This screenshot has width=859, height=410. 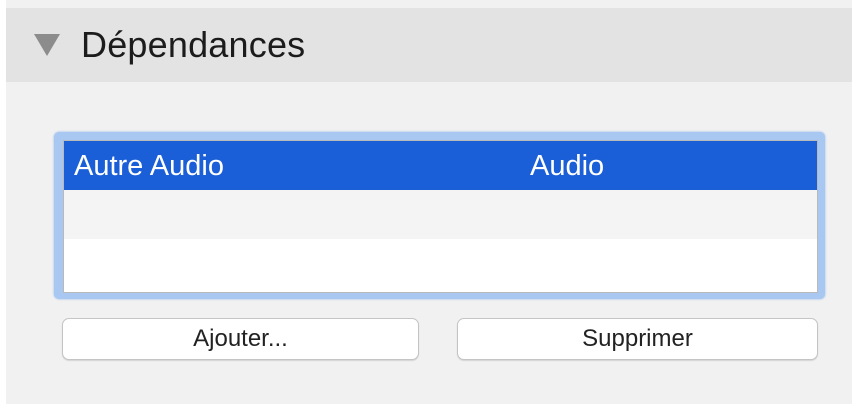 What do you see at coordinates (637, 339) in the screenshot?
I see `remove-dependency-button: Supprimer` at bounding box center [637, 339].